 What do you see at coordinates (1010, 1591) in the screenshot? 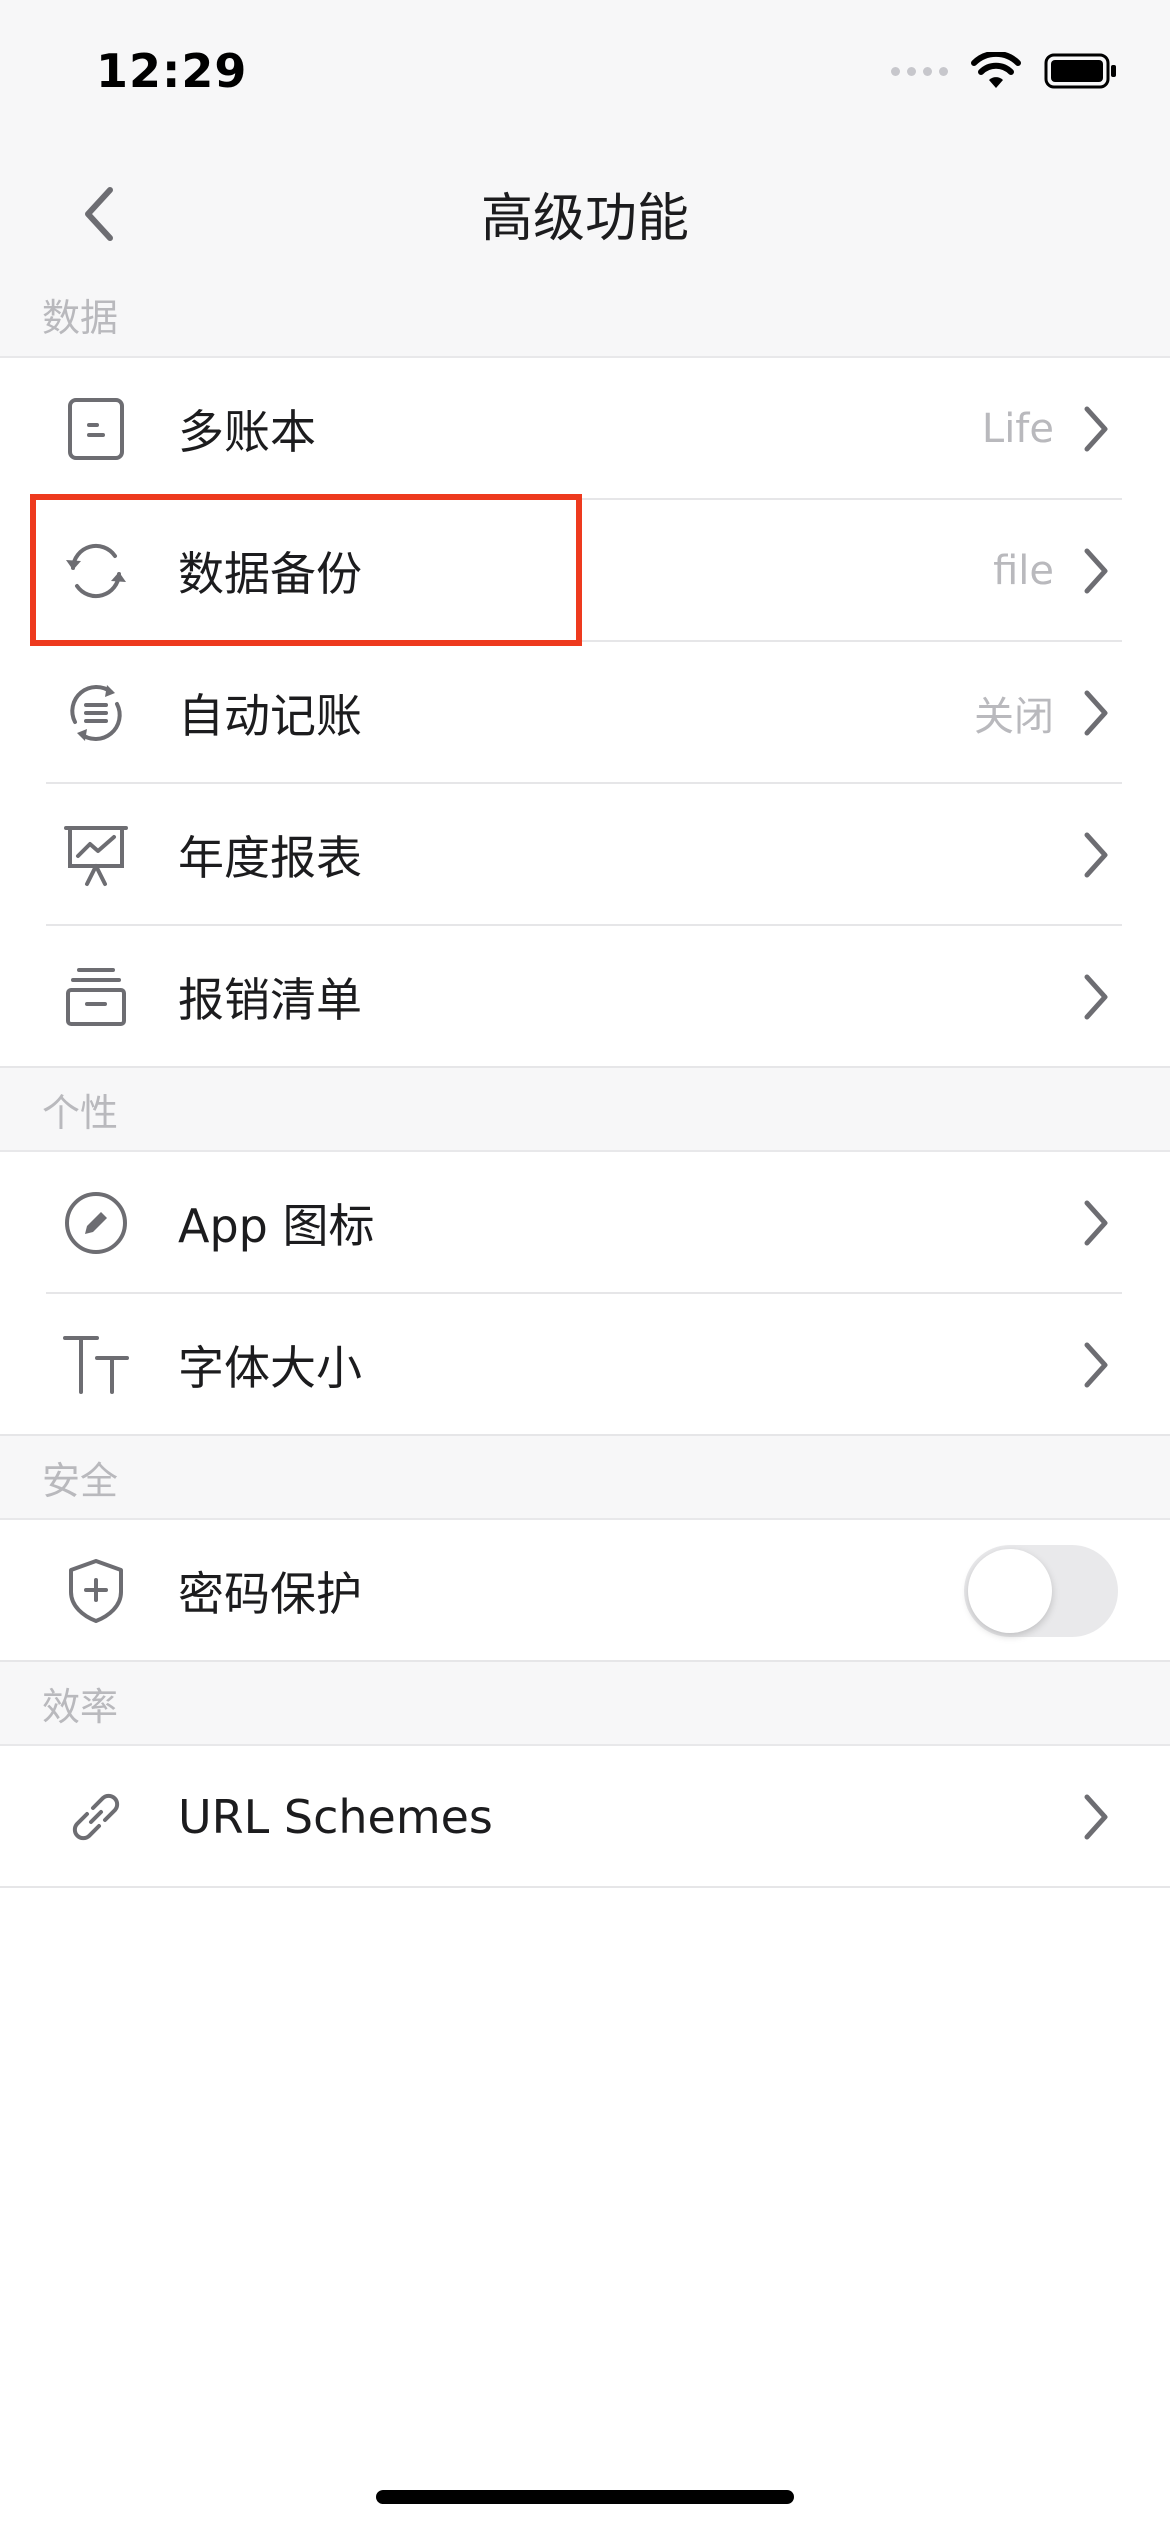
I see `toggle-knob` at bounding box center [1010, 1591].